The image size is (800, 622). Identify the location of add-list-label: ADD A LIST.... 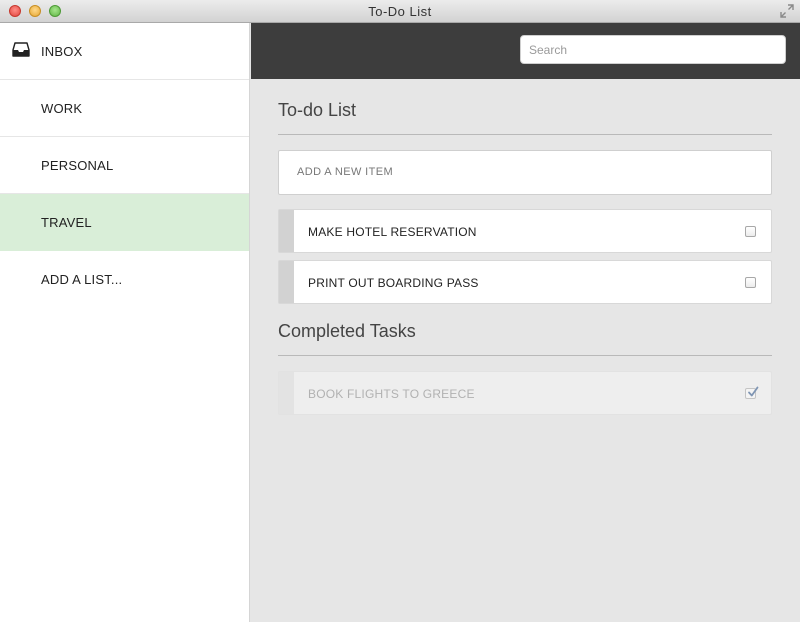
(82, 279).